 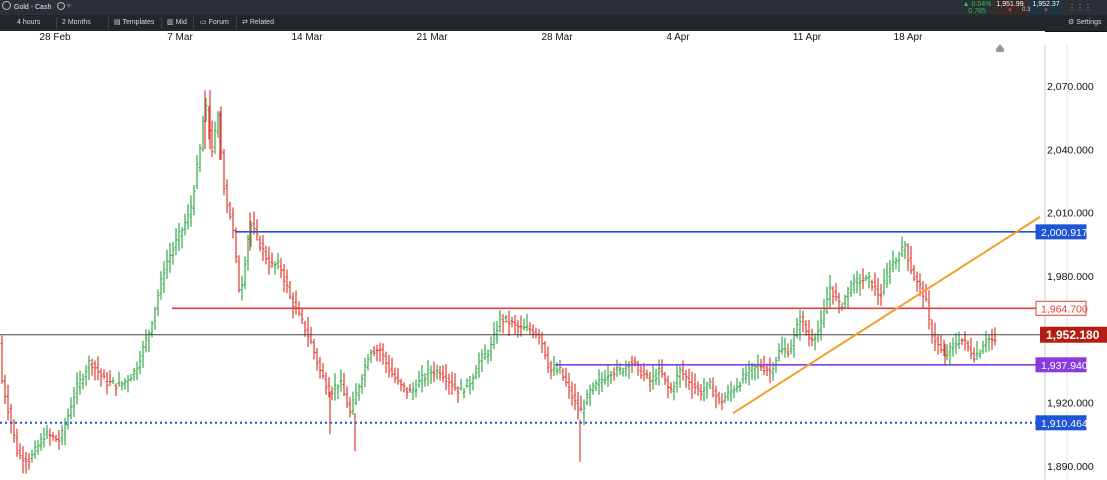 What do you see at coordinates (1064, 309) in the screenshot?
I see `svg-text: 1,964.700` at bounding box center [1064, 309].